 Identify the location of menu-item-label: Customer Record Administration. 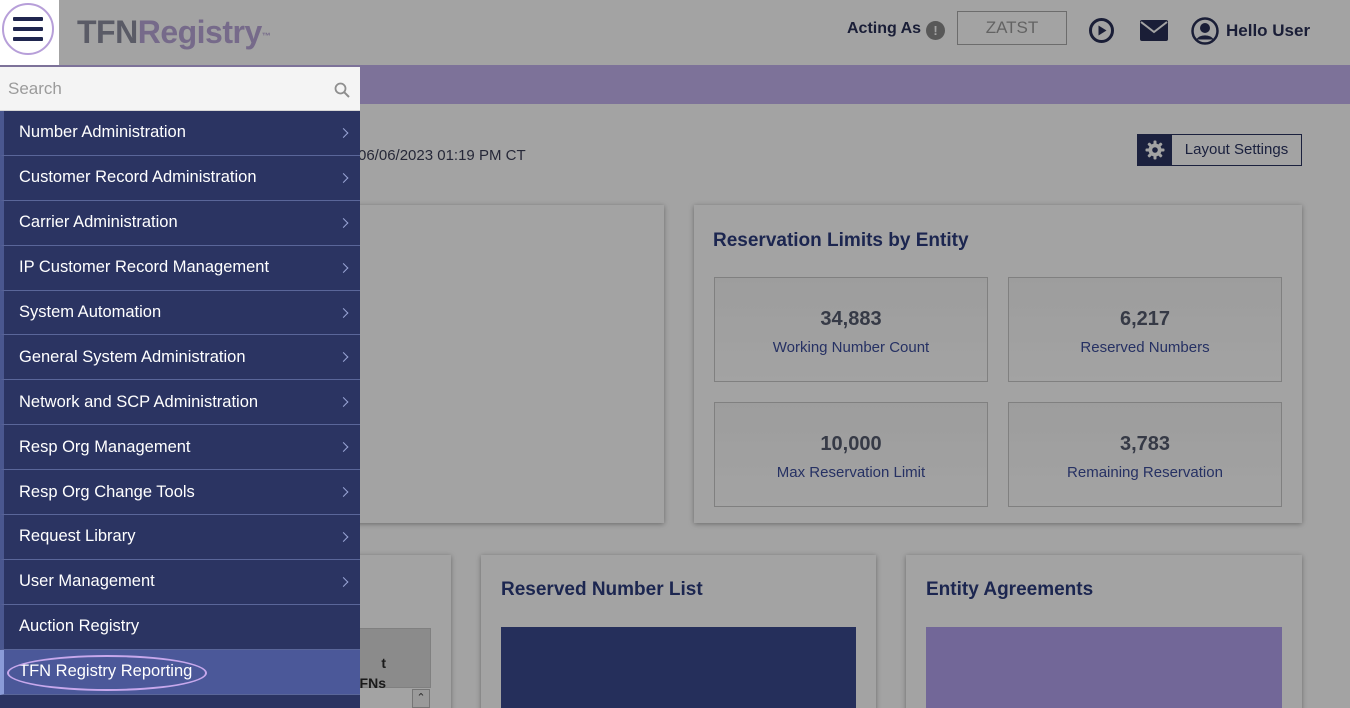
(138, 177).